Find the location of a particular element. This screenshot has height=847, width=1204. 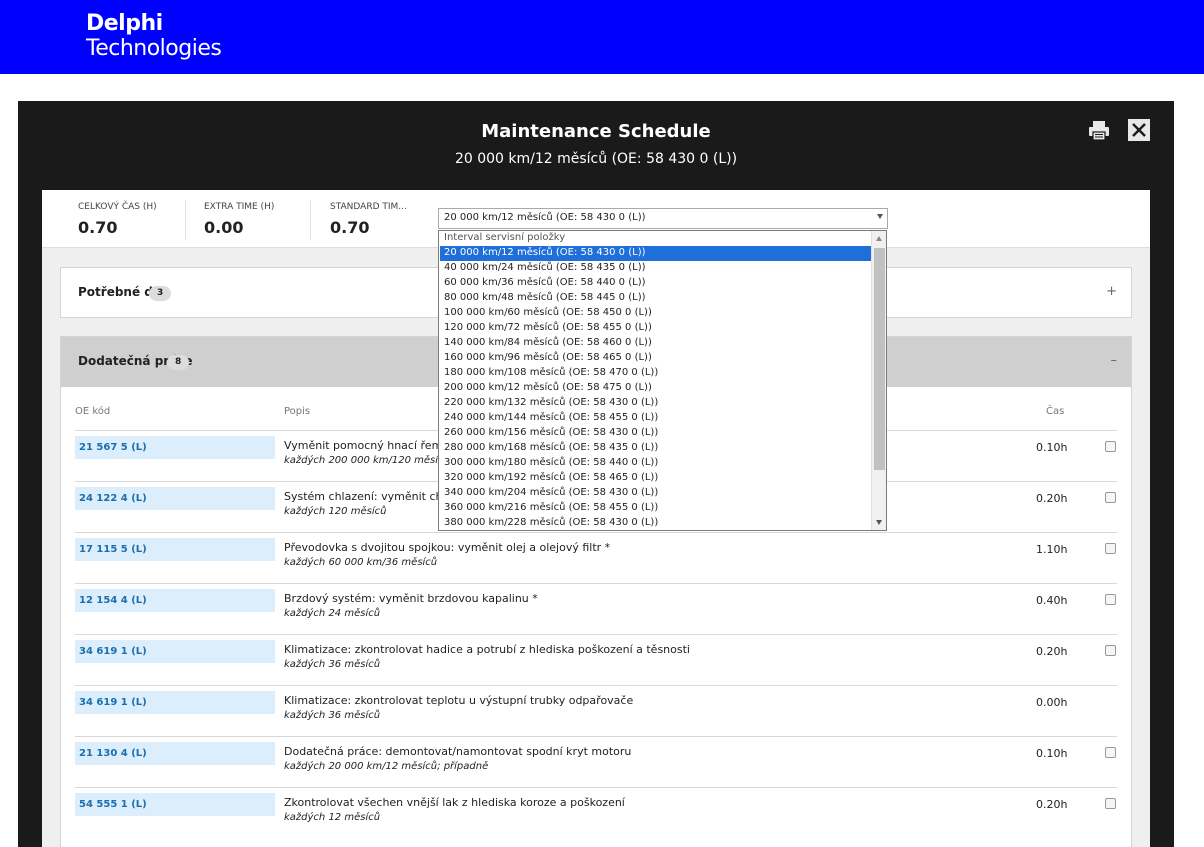

dropdown-option: 140 000 km/84 měsíců (OE: 58 460 0 (L)) is located at coordinates (656, 343).